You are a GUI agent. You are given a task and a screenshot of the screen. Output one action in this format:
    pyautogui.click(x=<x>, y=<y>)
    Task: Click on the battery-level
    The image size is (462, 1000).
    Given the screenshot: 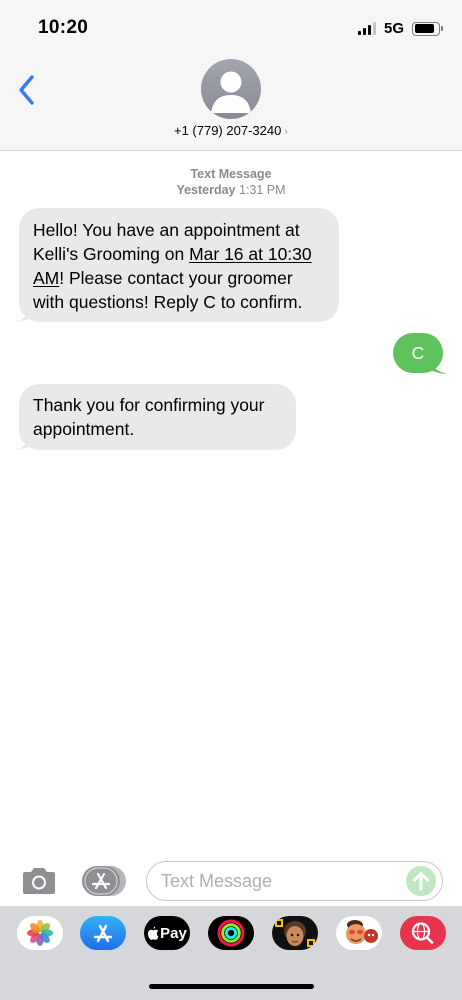 What is the action you would take?
    pyautogui.click(x=424, y=28)
    